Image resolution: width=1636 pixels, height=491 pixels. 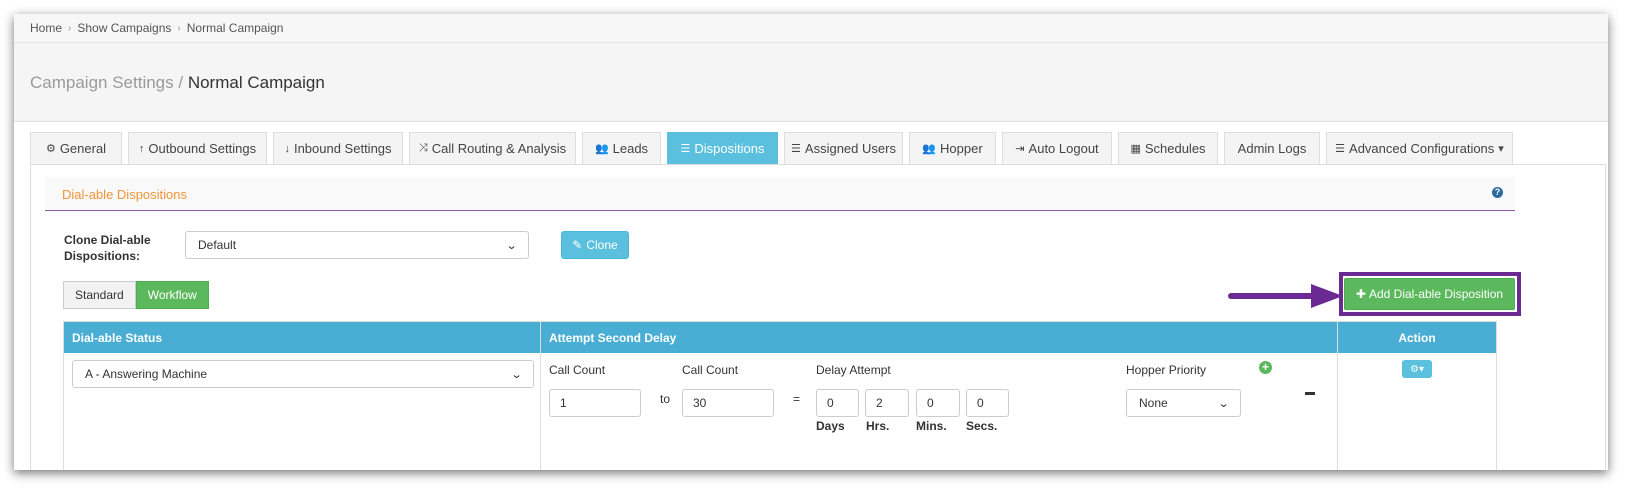 I want to click on call-count-to-label: Call Count, so click(x=710, y=370).